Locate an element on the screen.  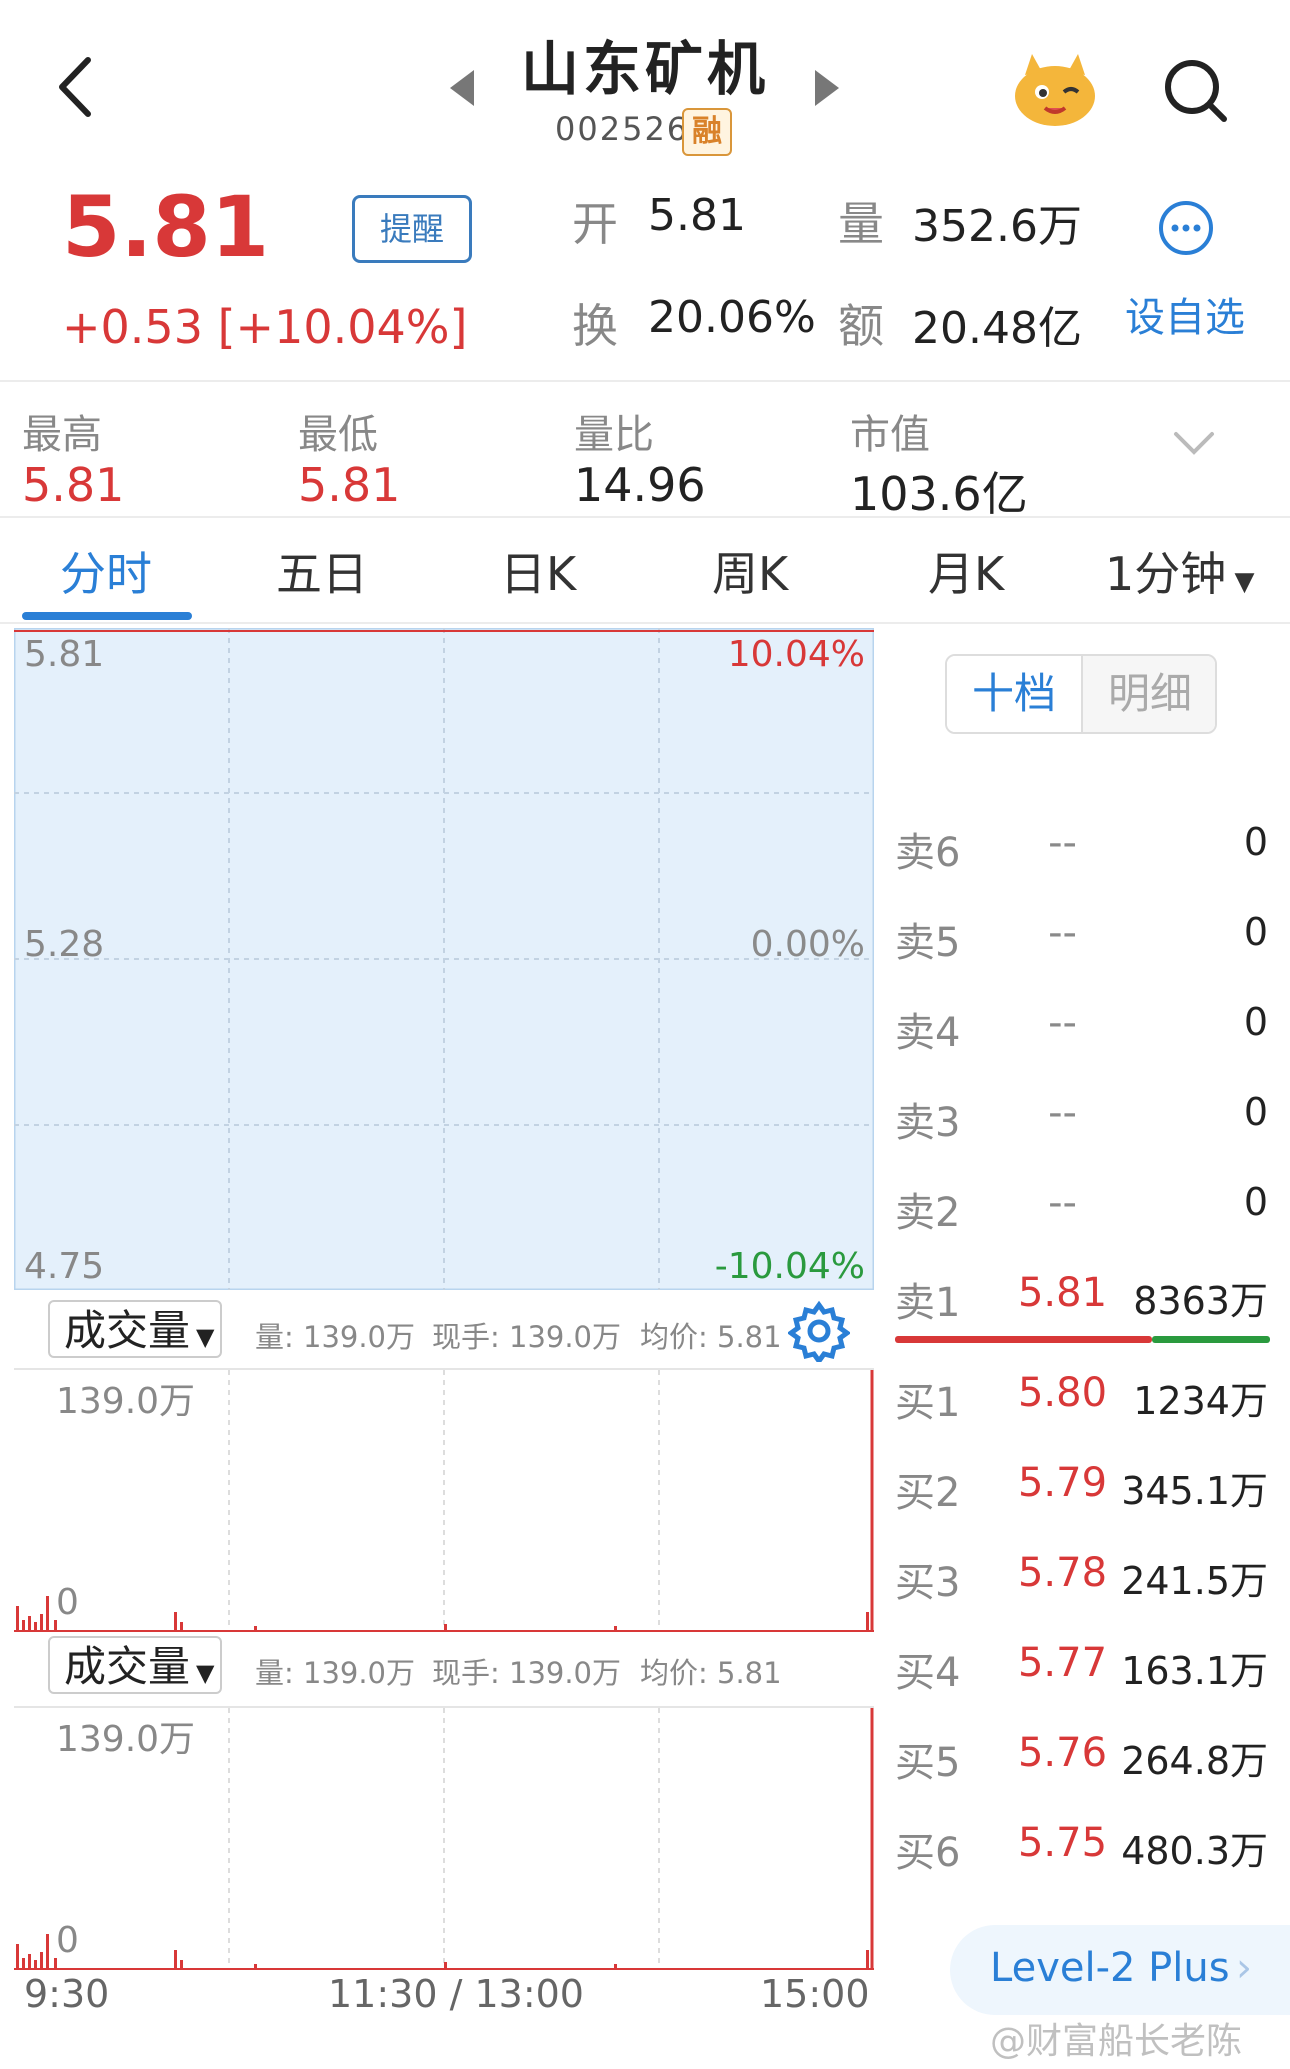
buy-level-price: 5.77 is located at coordinates (1062, 1663).